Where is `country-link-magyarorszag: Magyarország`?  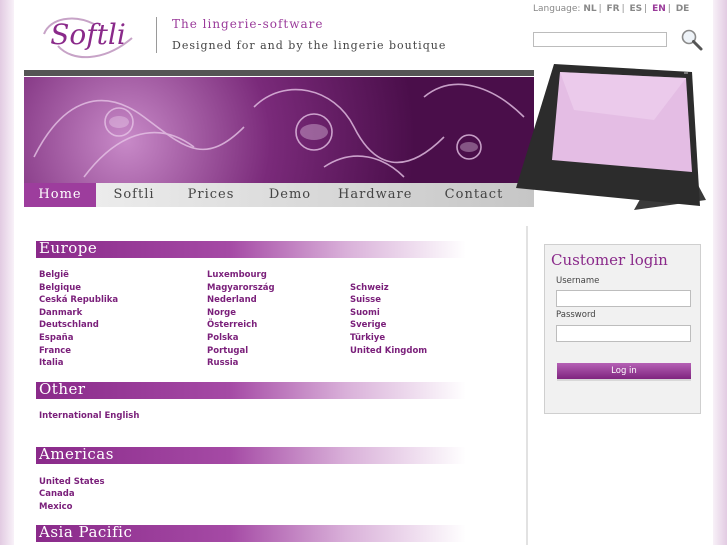
country-link-magyarorszag: Magyarország is located at coordinates (241, 288).